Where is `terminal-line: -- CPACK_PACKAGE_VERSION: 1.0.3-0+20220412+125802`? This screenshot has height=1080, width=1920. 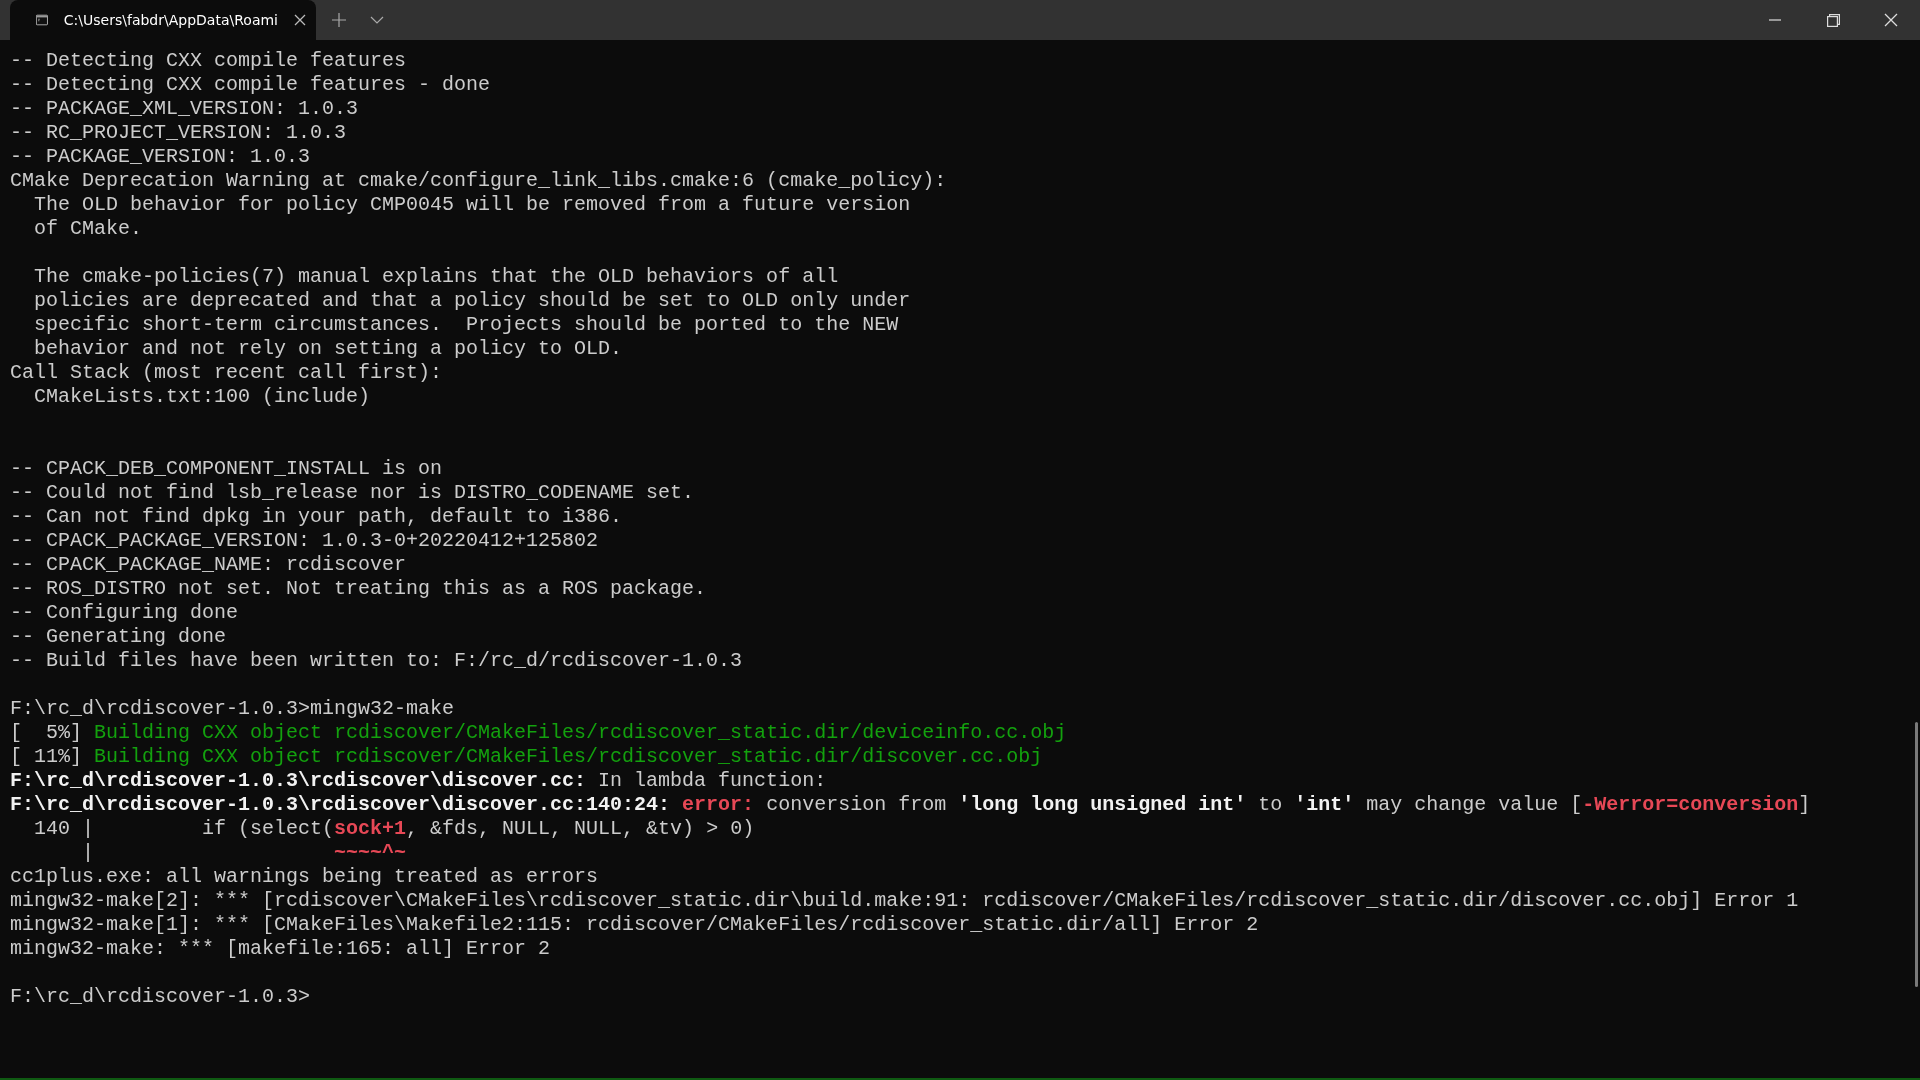 terminal-line: -- CPACK_PACKAGE_VERSION: 1.0.3-0+20220412+125802 is located at coordinates (304, 541).